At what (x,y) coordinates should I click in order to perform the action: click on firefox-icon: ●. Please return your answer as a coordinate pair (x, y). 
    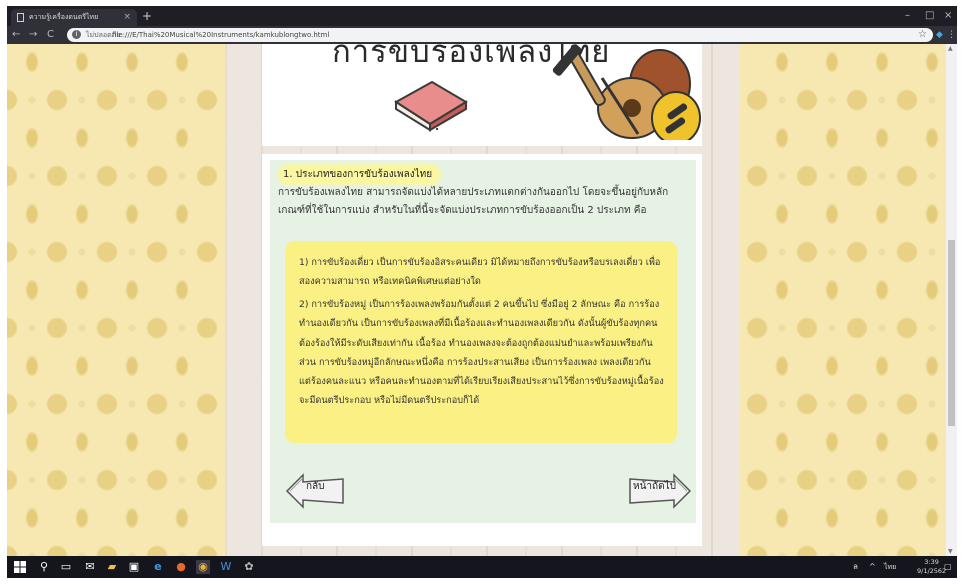
    Looking at the image, I should click on (181, 567).